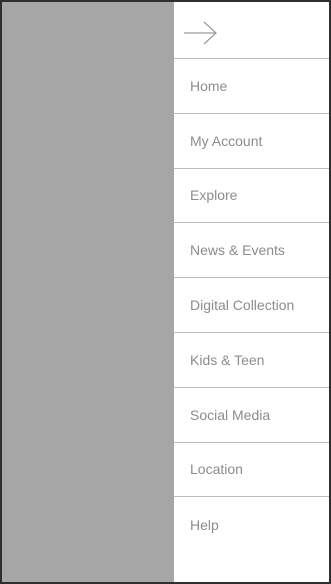 This screenshot has width=331, height=584. Describe the element at coordinates (237, 250) in the screenshot. I see `menu-item-label: News & Events` at that location.